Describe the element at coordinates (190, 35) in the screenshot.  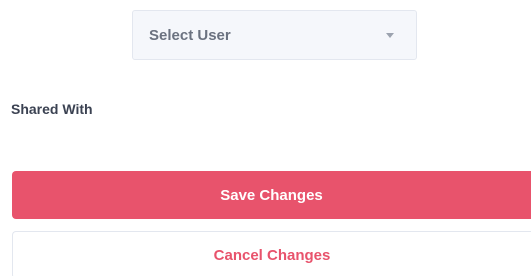
I see `select-user-label: Select User` at that location.